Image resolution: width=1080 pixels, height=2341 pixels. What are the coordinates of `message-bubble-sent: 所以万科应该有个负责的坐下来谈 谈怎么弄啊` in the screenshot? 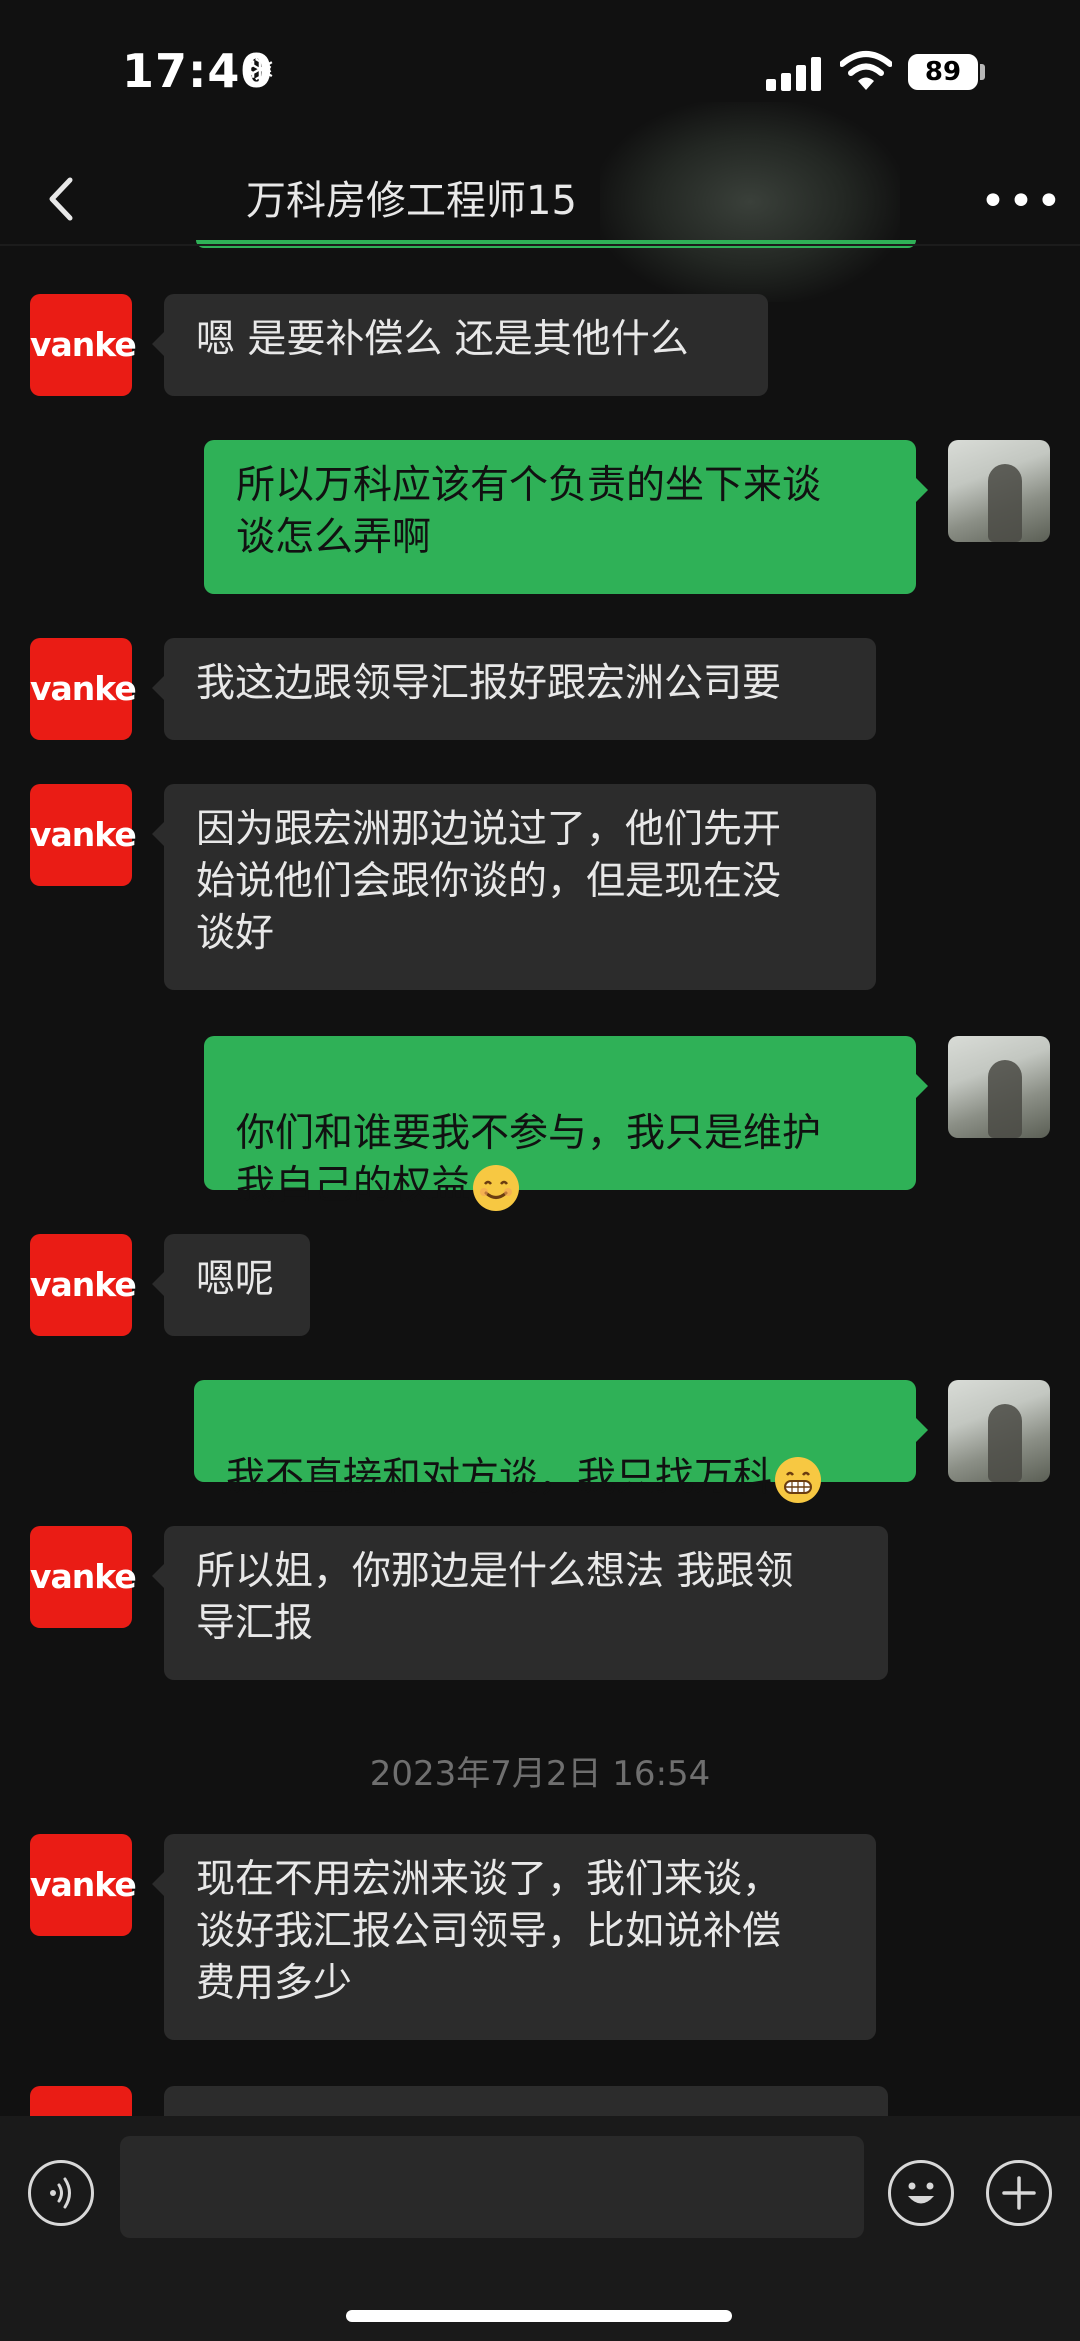 It's located at (566, 517).